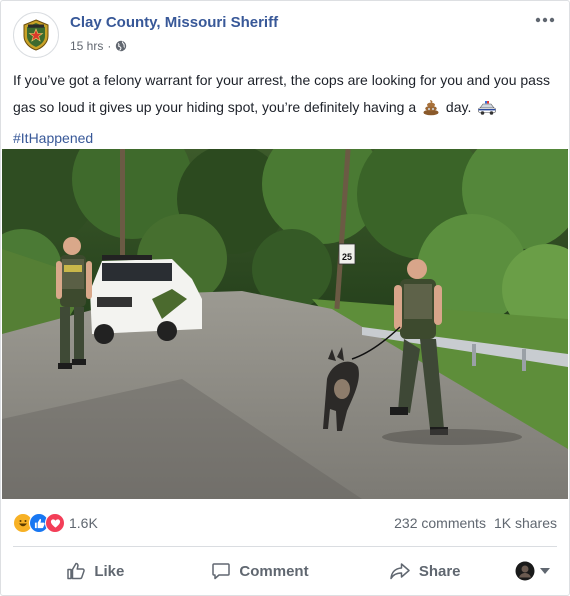  I want to click on post-timestamp: 15 hrs, so click(86, 46).